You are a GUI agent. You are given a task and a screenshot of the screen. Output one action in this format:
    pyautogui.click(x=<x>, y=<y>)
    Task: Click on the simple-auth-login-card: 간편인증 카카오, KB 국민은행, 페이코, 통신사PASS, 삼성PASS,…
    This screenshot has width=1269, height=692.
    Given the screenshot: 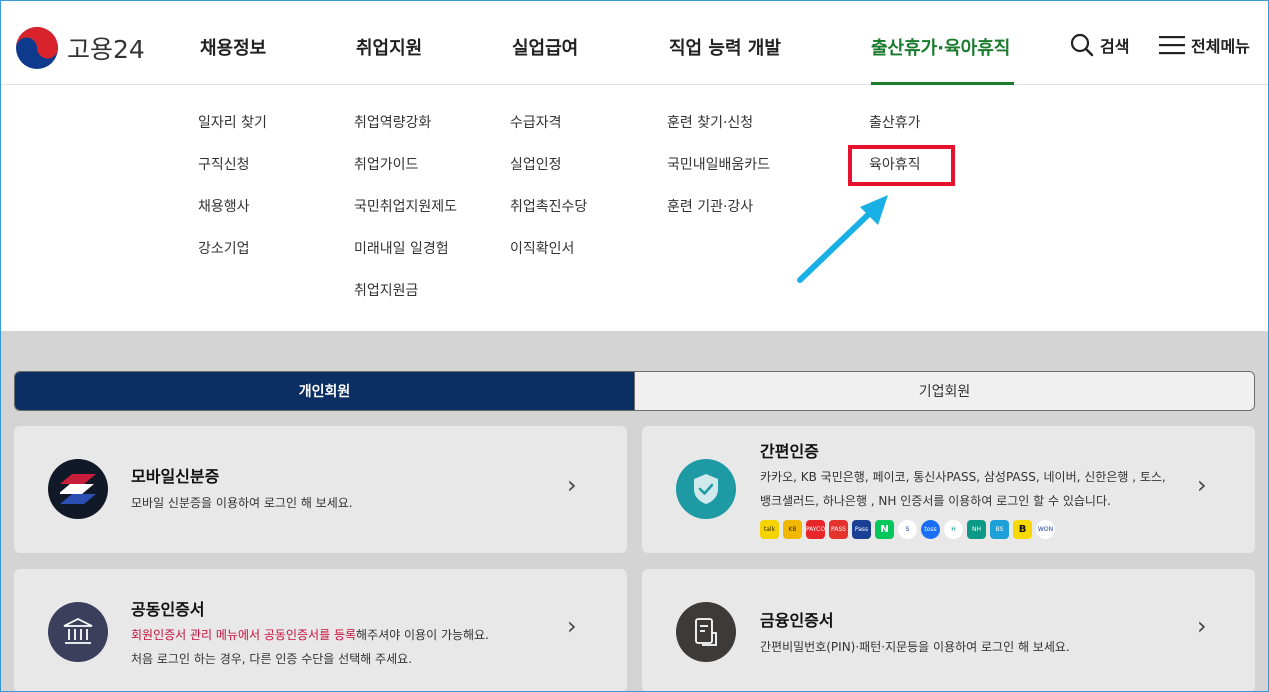 What is the action you would take?
    pyautogui.click(x=948, y=489)
    